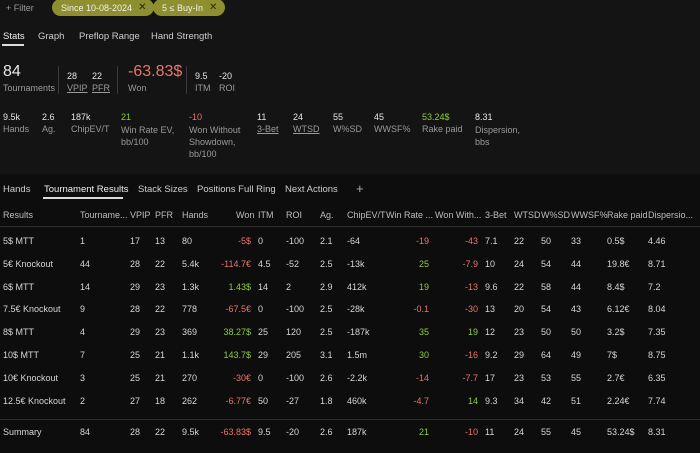 Image resolution: width=700 pixels, height=453 pixels. What do you see at coordinates (327, 215) in the screenshot?
I see `col-ag: Ag.` at bounding box center [327, 215].